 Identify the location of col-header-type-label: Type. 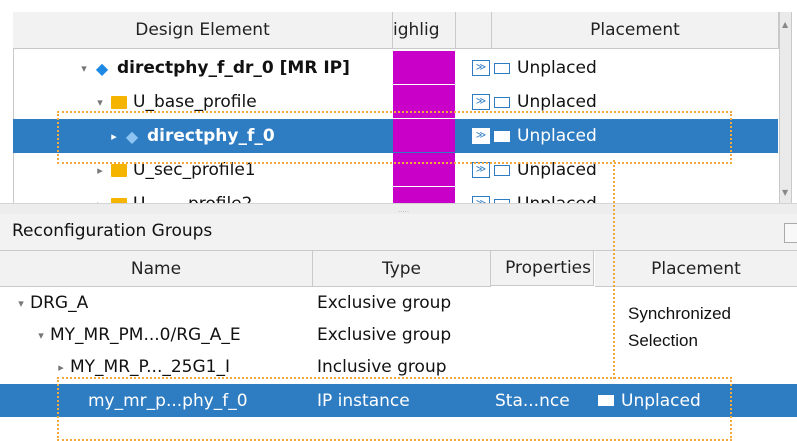
(401, 268).